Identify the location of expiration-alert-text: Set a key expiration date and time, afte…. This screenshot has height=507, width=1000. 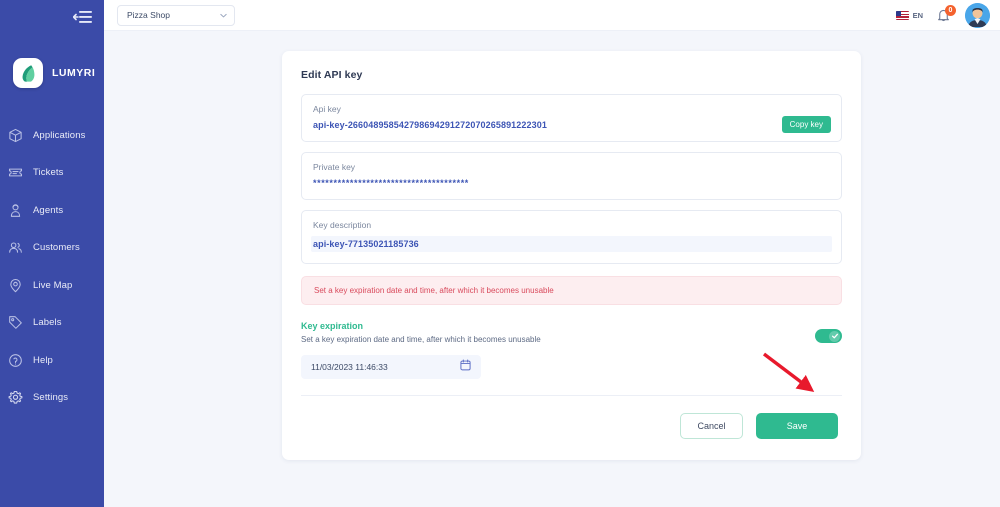
(434, 290).